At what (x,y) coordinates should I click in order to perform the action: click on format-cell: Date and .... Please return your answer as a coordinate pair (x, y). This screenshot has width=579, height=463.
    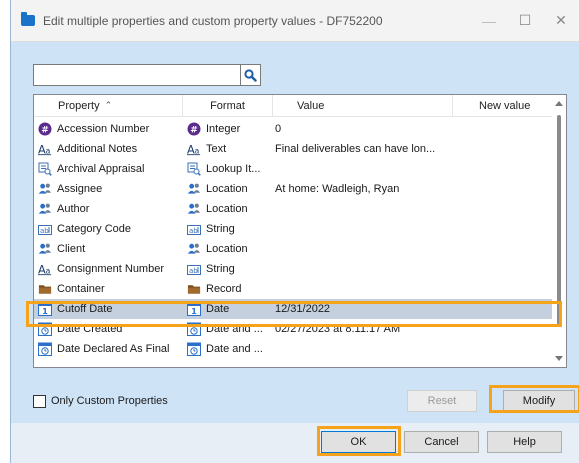
    Looking at the image, I should click on (228, 329).